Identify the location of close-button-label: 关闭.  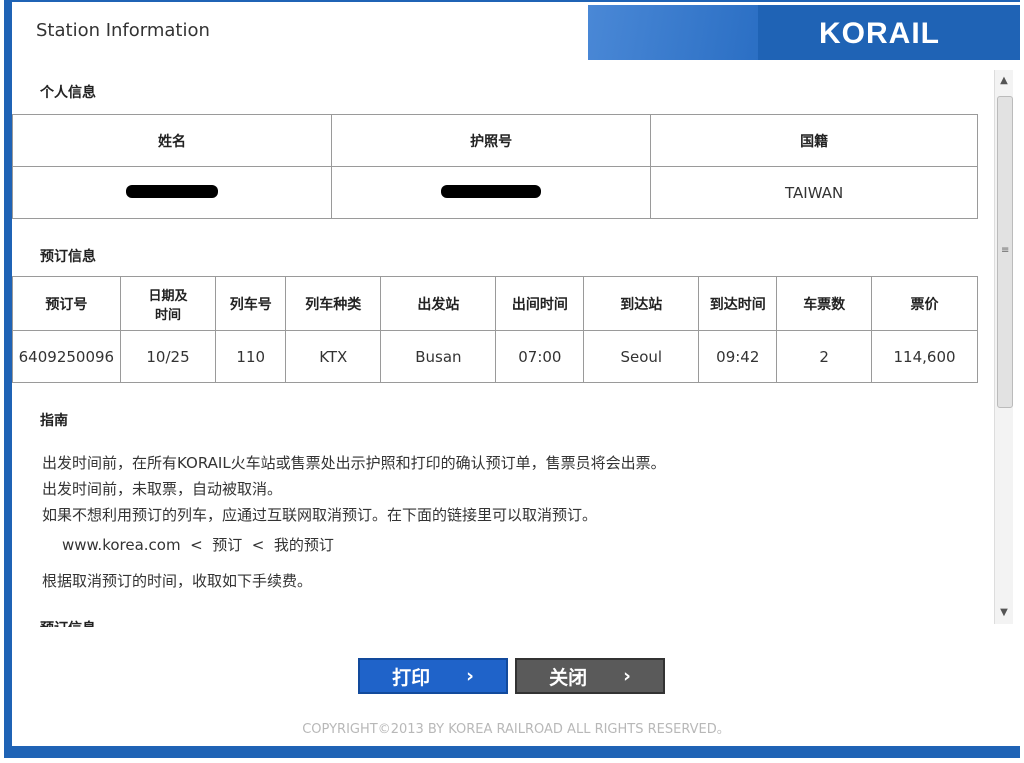
(568, 677).